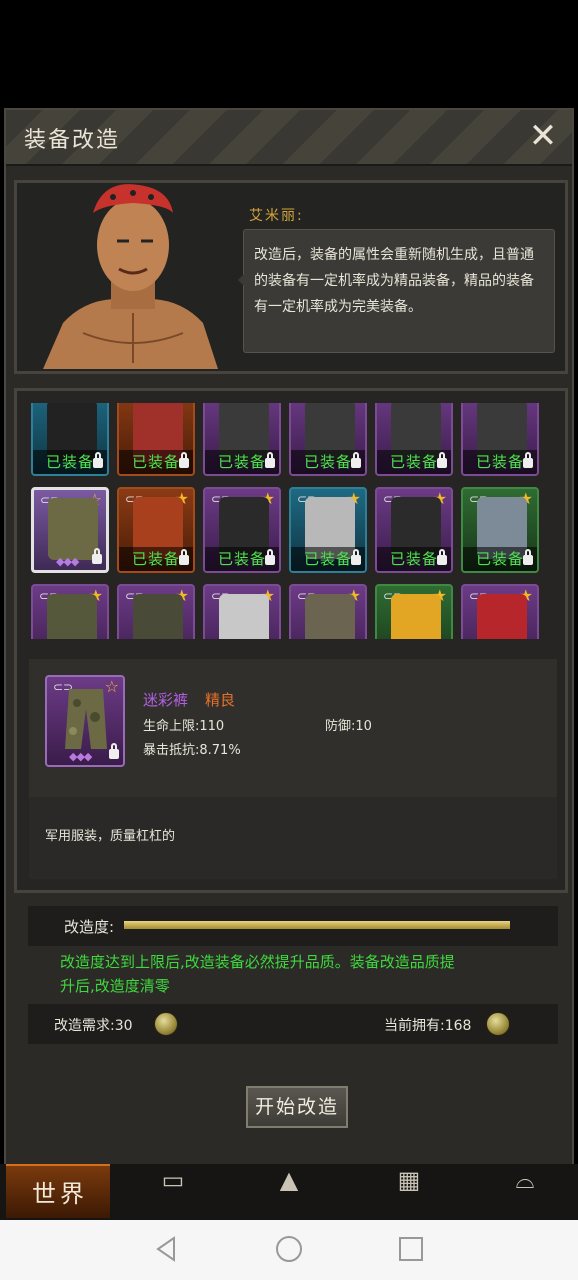 The image size is (578, 1280). What do you see at coordinates (411, 1249) in the screenshot?
I see `recents-icon` at bounding box center [411, 1249].